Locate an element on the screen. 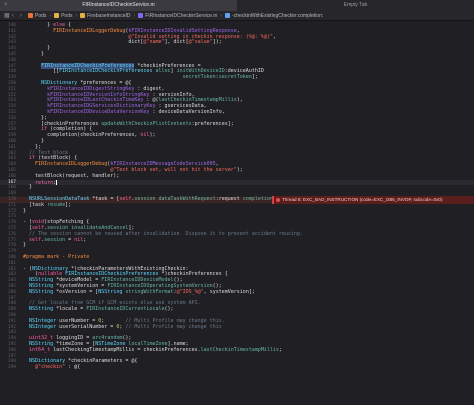  error-icon is located at coordinates (278, 200).